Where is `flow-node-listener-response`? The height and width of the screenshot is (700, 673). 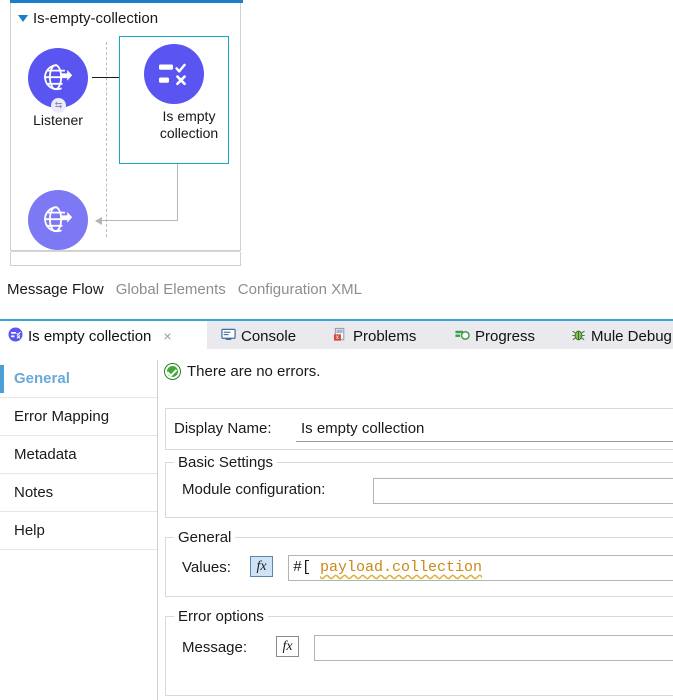
flow-node-listener-response is located at coordinates (58, 220).